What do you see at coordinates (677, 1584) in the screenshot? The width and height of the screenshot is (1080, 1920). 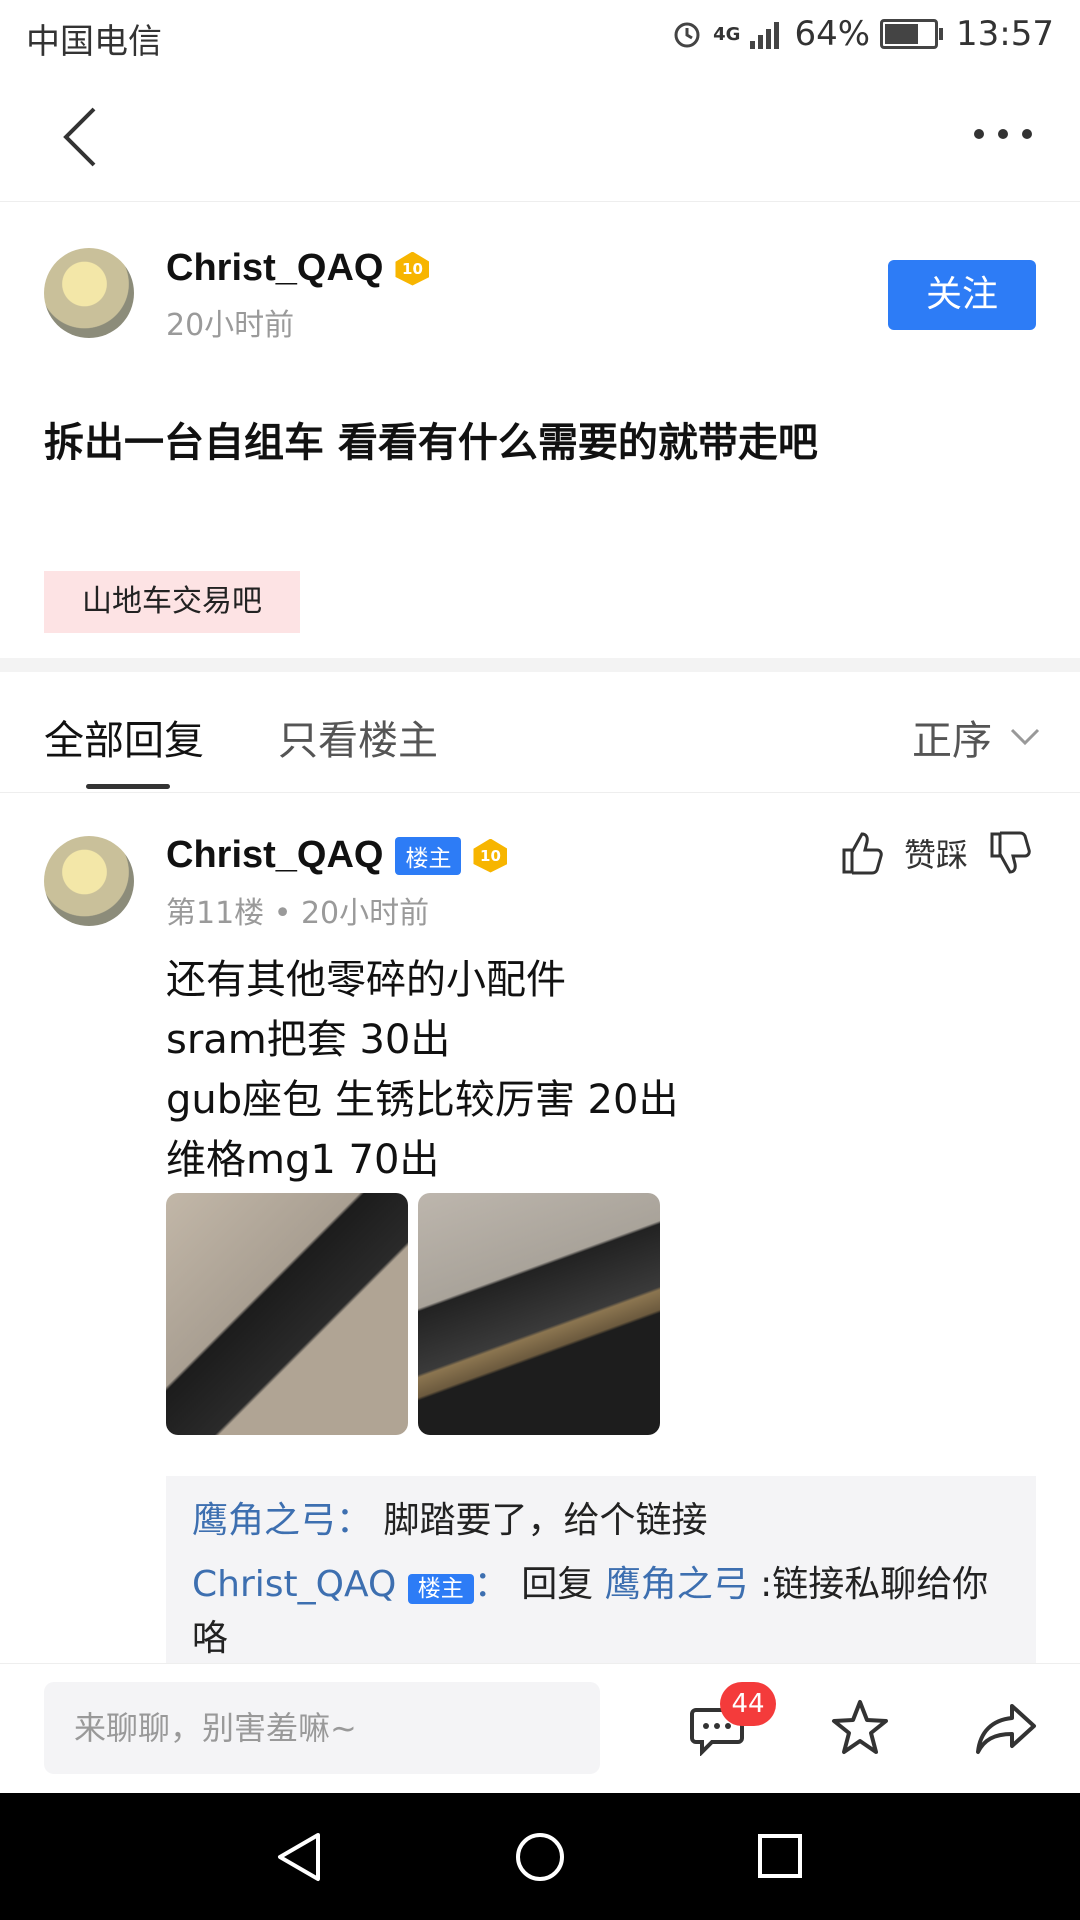 I see `sub-reply-target: 鹰角之弓` at bounding box center [677, 1584].